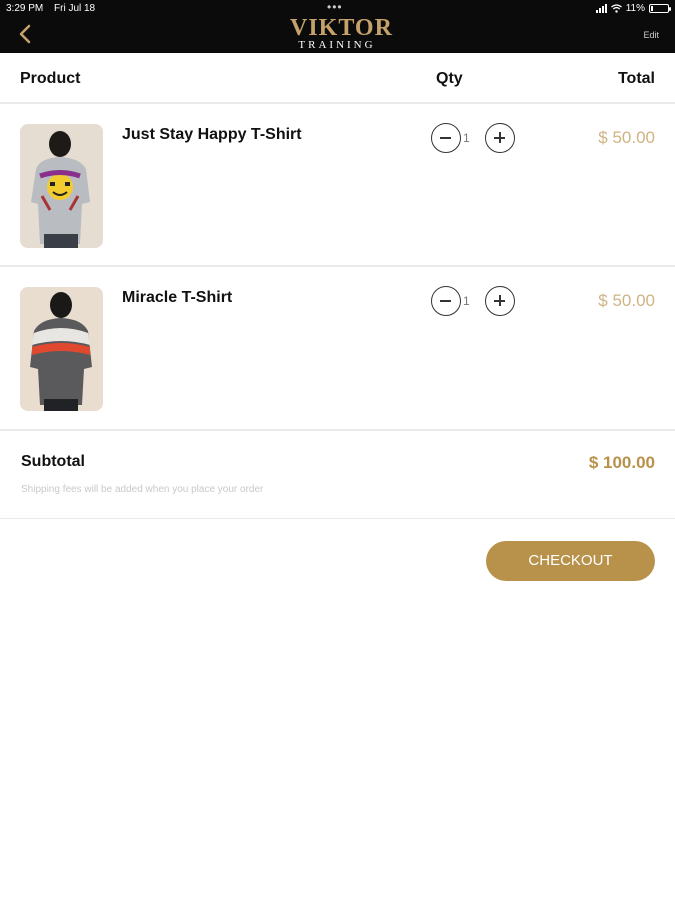  What do you see at coordinates (212, 135) in the screenshot?
I see `product-name: Just Stay Happy T-Shirt` at bounding box center [212, 135].